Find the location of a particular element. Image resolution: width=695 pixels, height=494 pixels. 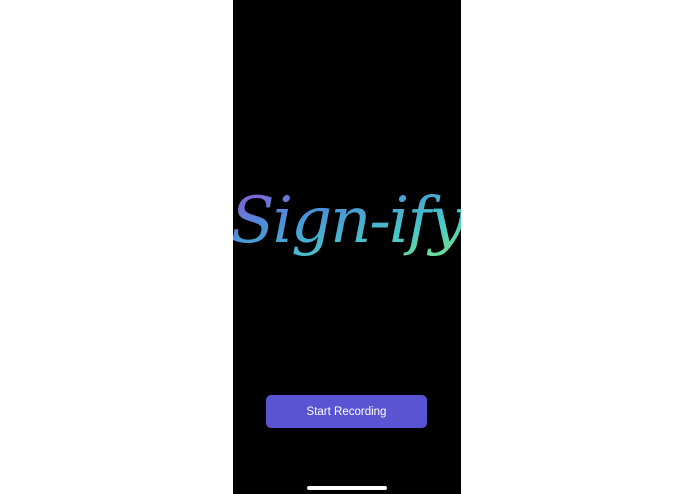

app-logo: Sign-ify is located at coordinates (347, 225).